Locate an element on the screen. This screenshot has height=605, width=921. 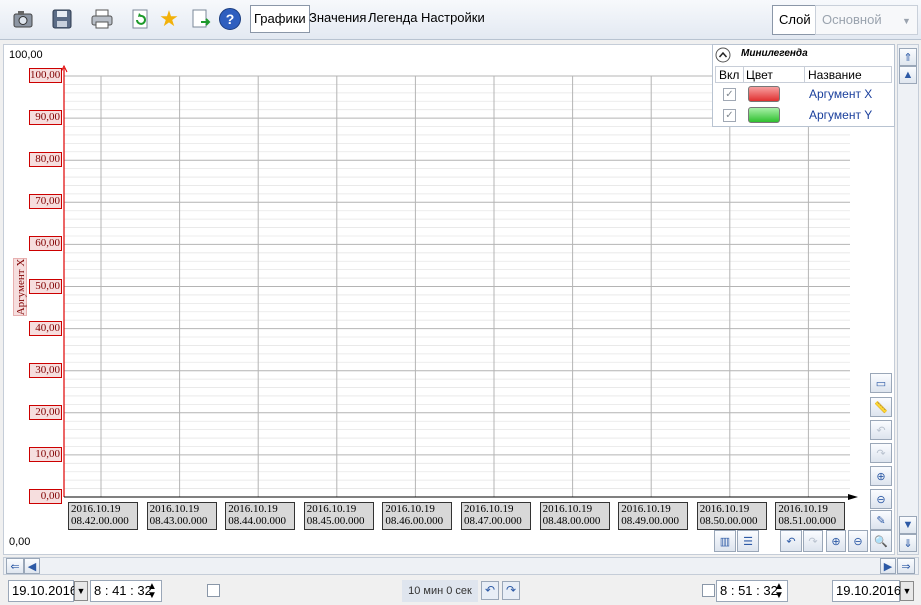
collapse-icon is located at coordinates (723, 55).